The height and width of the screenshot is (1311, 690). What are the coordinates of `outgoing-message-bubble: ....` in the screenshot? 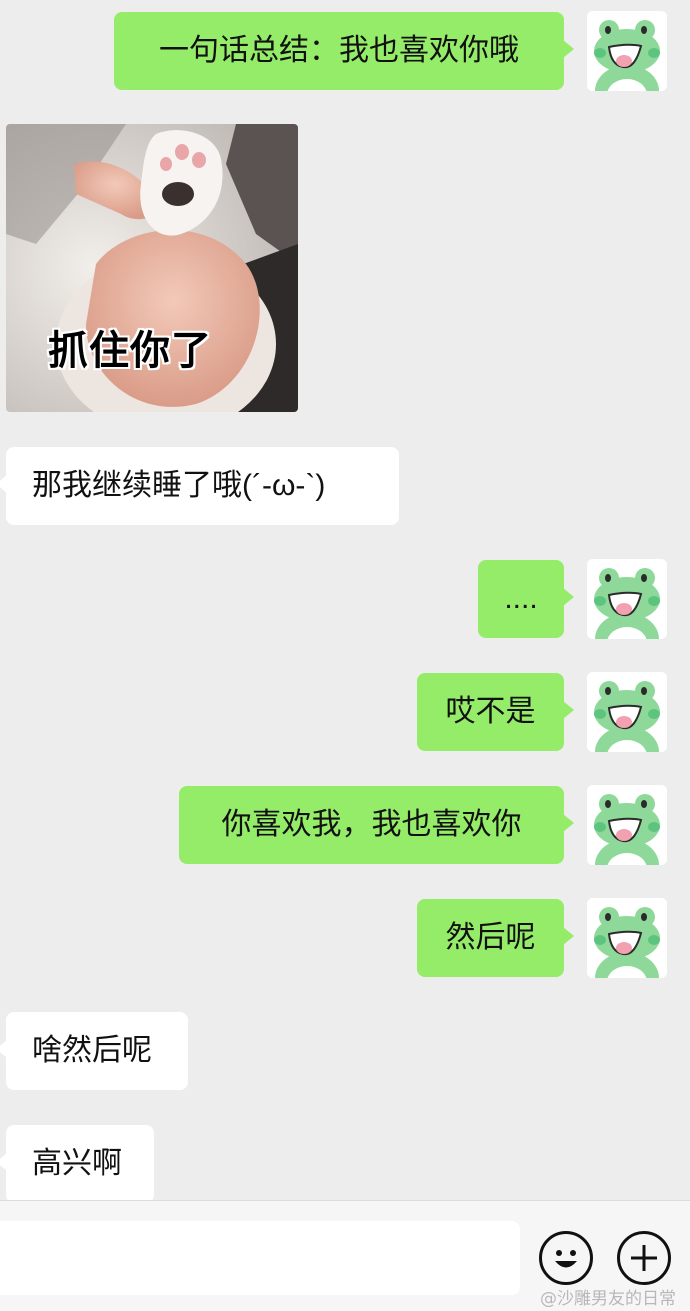 It's located at (526, 599).